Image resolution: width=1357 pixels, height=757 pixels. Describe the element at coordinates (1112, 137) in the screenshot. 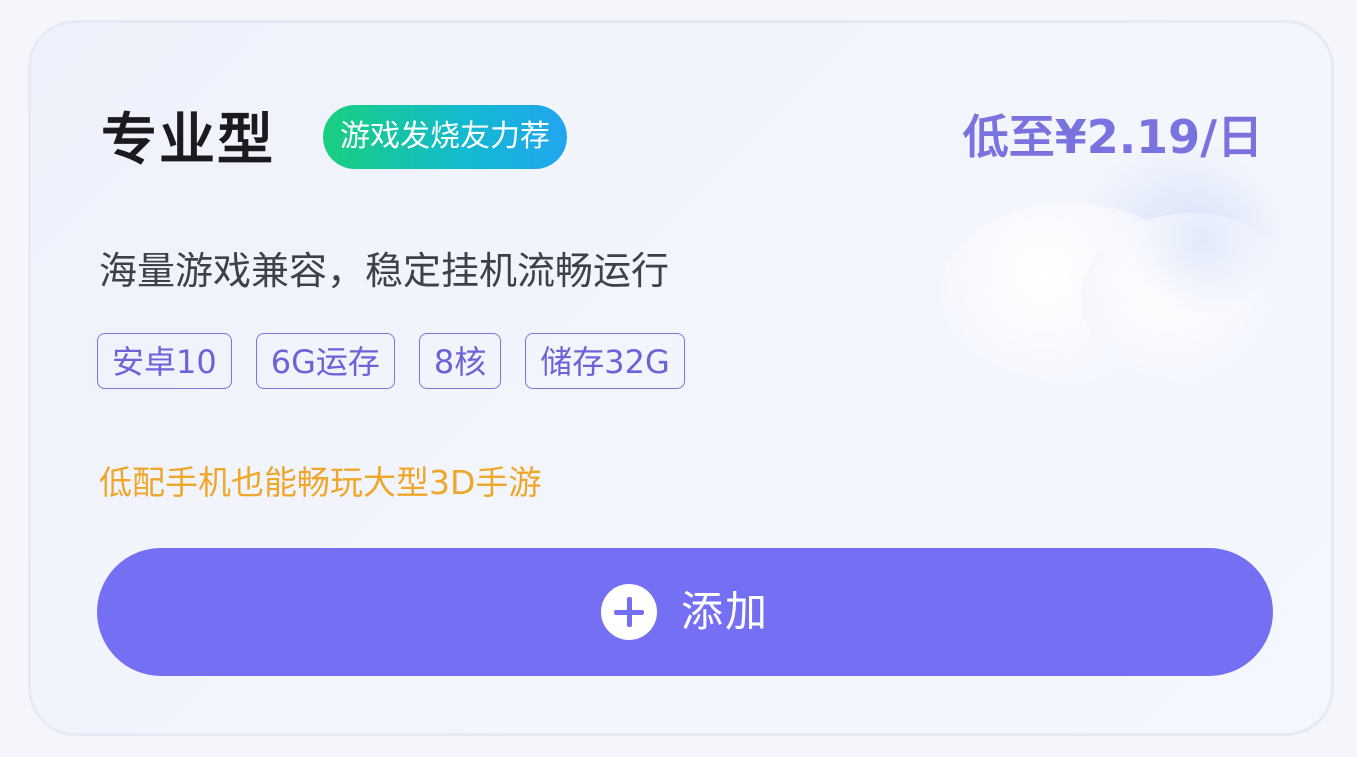

I see `plan-price: 低至¥2.19/日` at that location.